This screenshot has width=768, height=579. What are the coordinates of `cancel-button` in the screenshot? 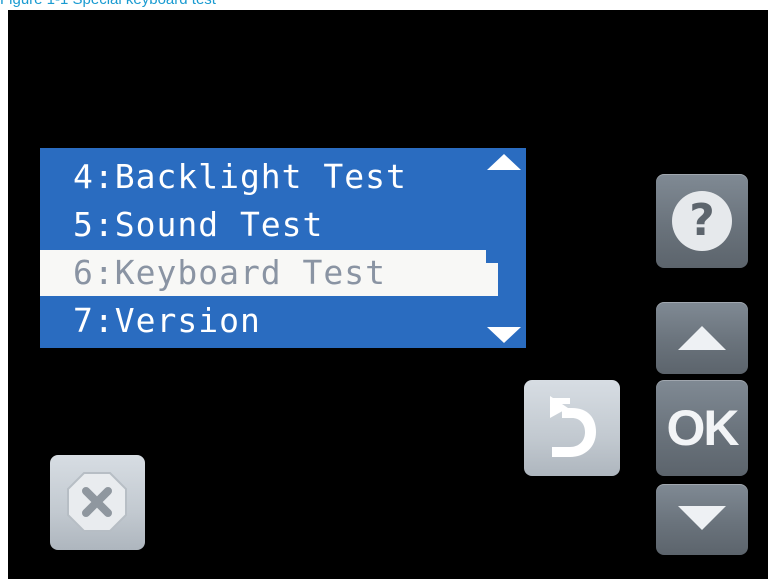 It's located at (97, 502).